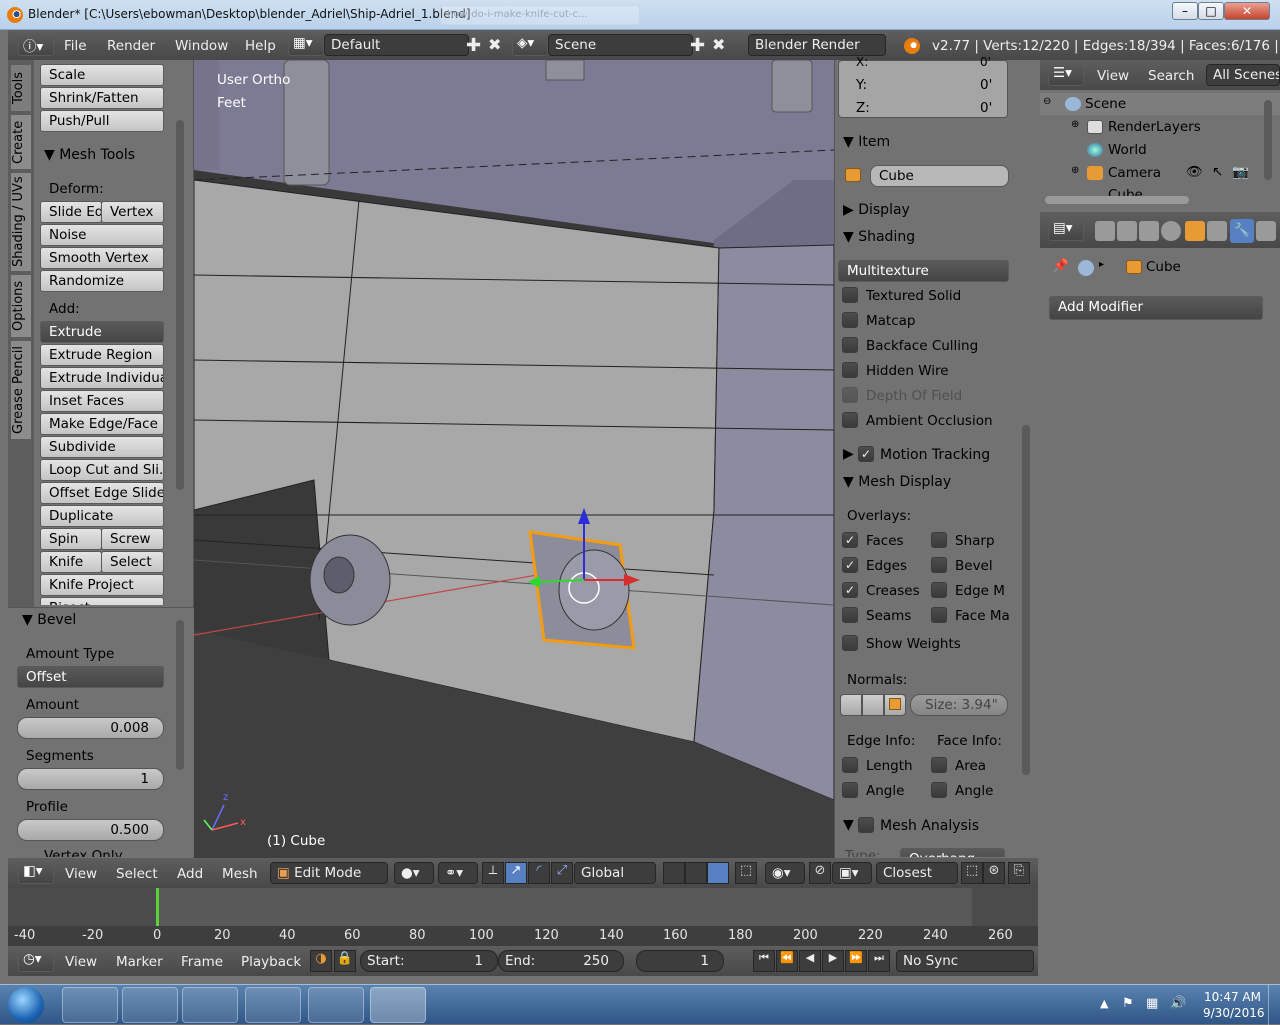  Describe the element at coordinates (89, 155) in the screenshot. I see `mesh-tools-header: ▼ Mesh Tools` at that location.